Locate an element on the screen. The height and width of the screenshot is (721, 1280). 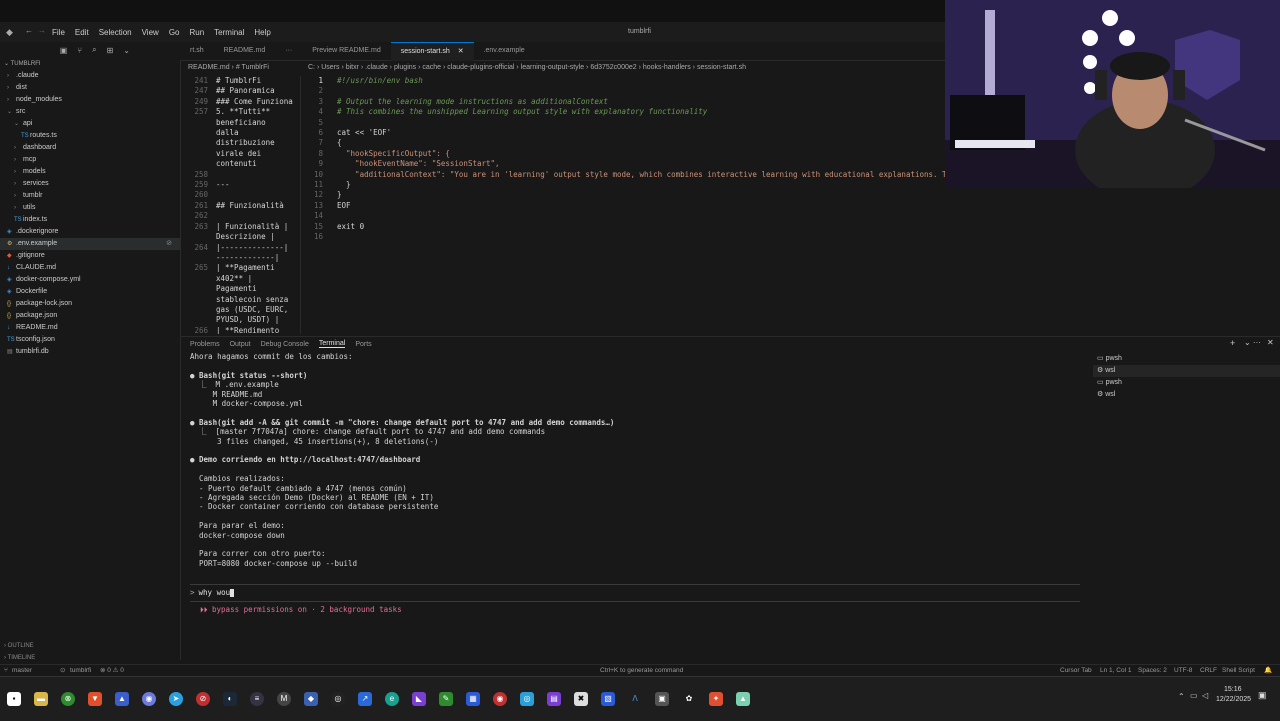
app-icon-15: ▧ is located at coordinates (608, 699).